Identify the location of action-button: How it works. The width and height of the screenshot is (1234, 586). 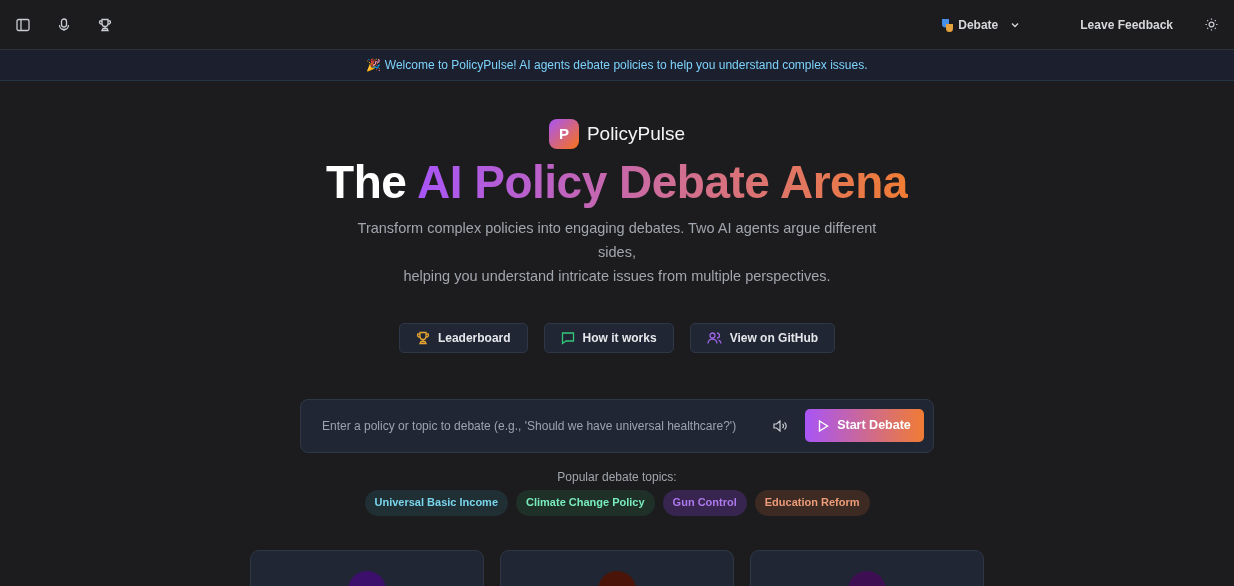
(608, 337).